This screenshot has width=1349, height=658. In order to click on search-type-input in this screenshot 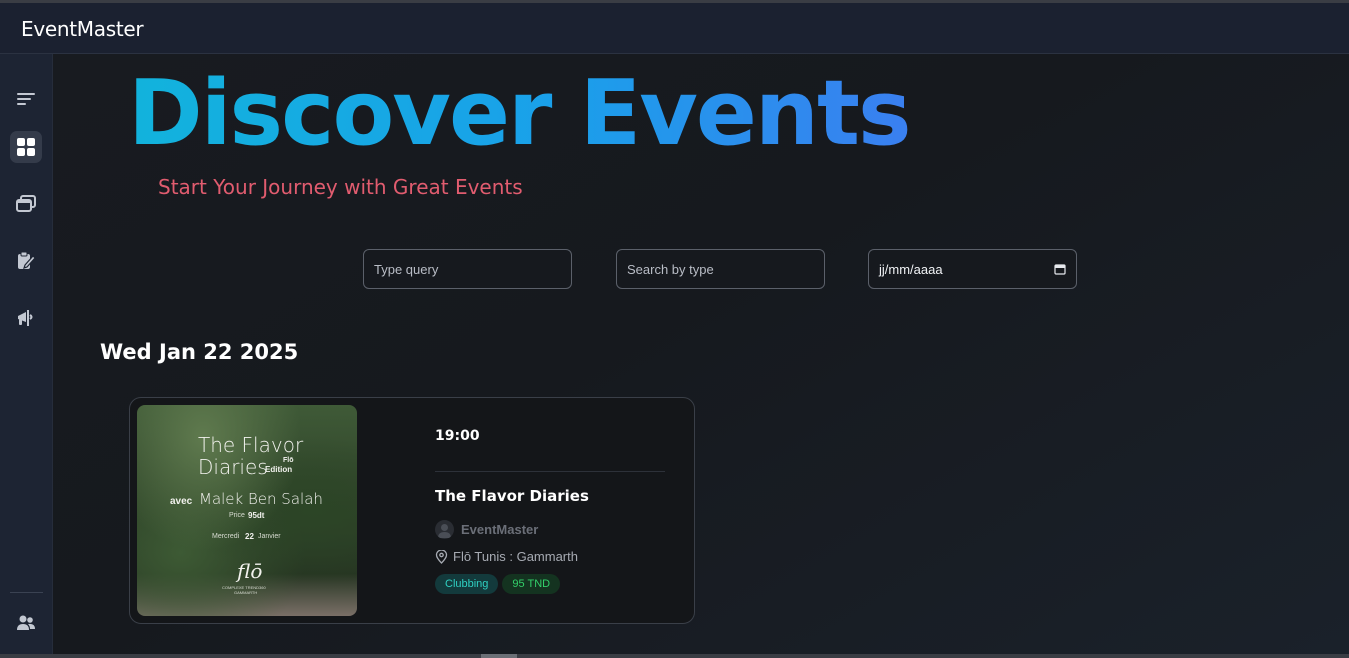, I will do `click(720, 269)`.